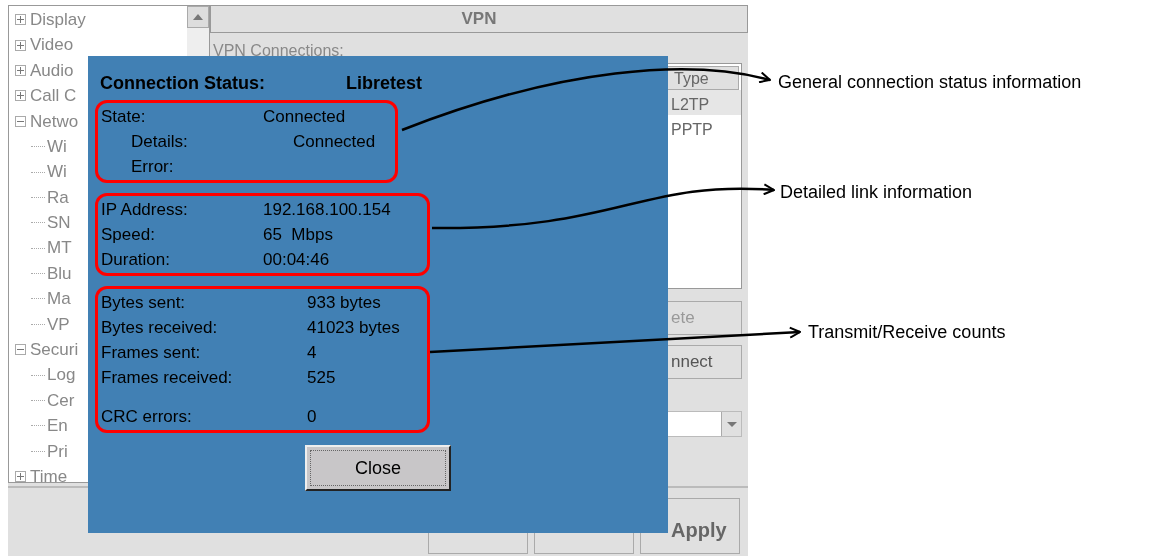 The width and height of the screenshot is (1151, 556). Describe the element at coordinates (876, 192) in the screenshot. I see `callout-label: Detailed link information` at that location.